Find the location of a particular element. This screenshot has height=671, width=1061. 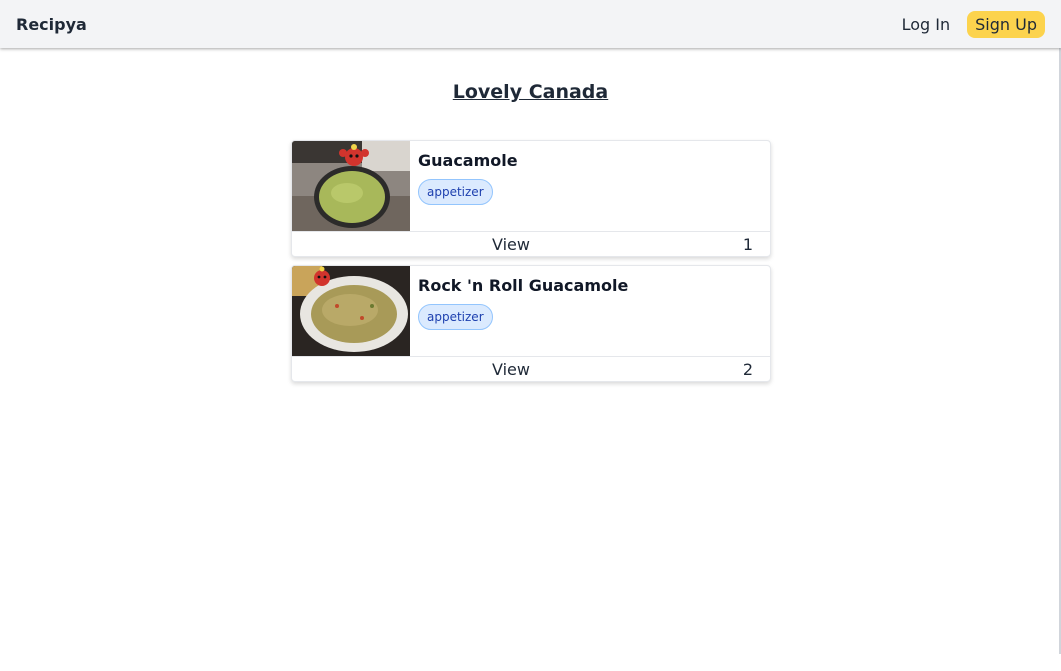

auth-actions: Log In Sign Up is located at coordinates (969, 24).